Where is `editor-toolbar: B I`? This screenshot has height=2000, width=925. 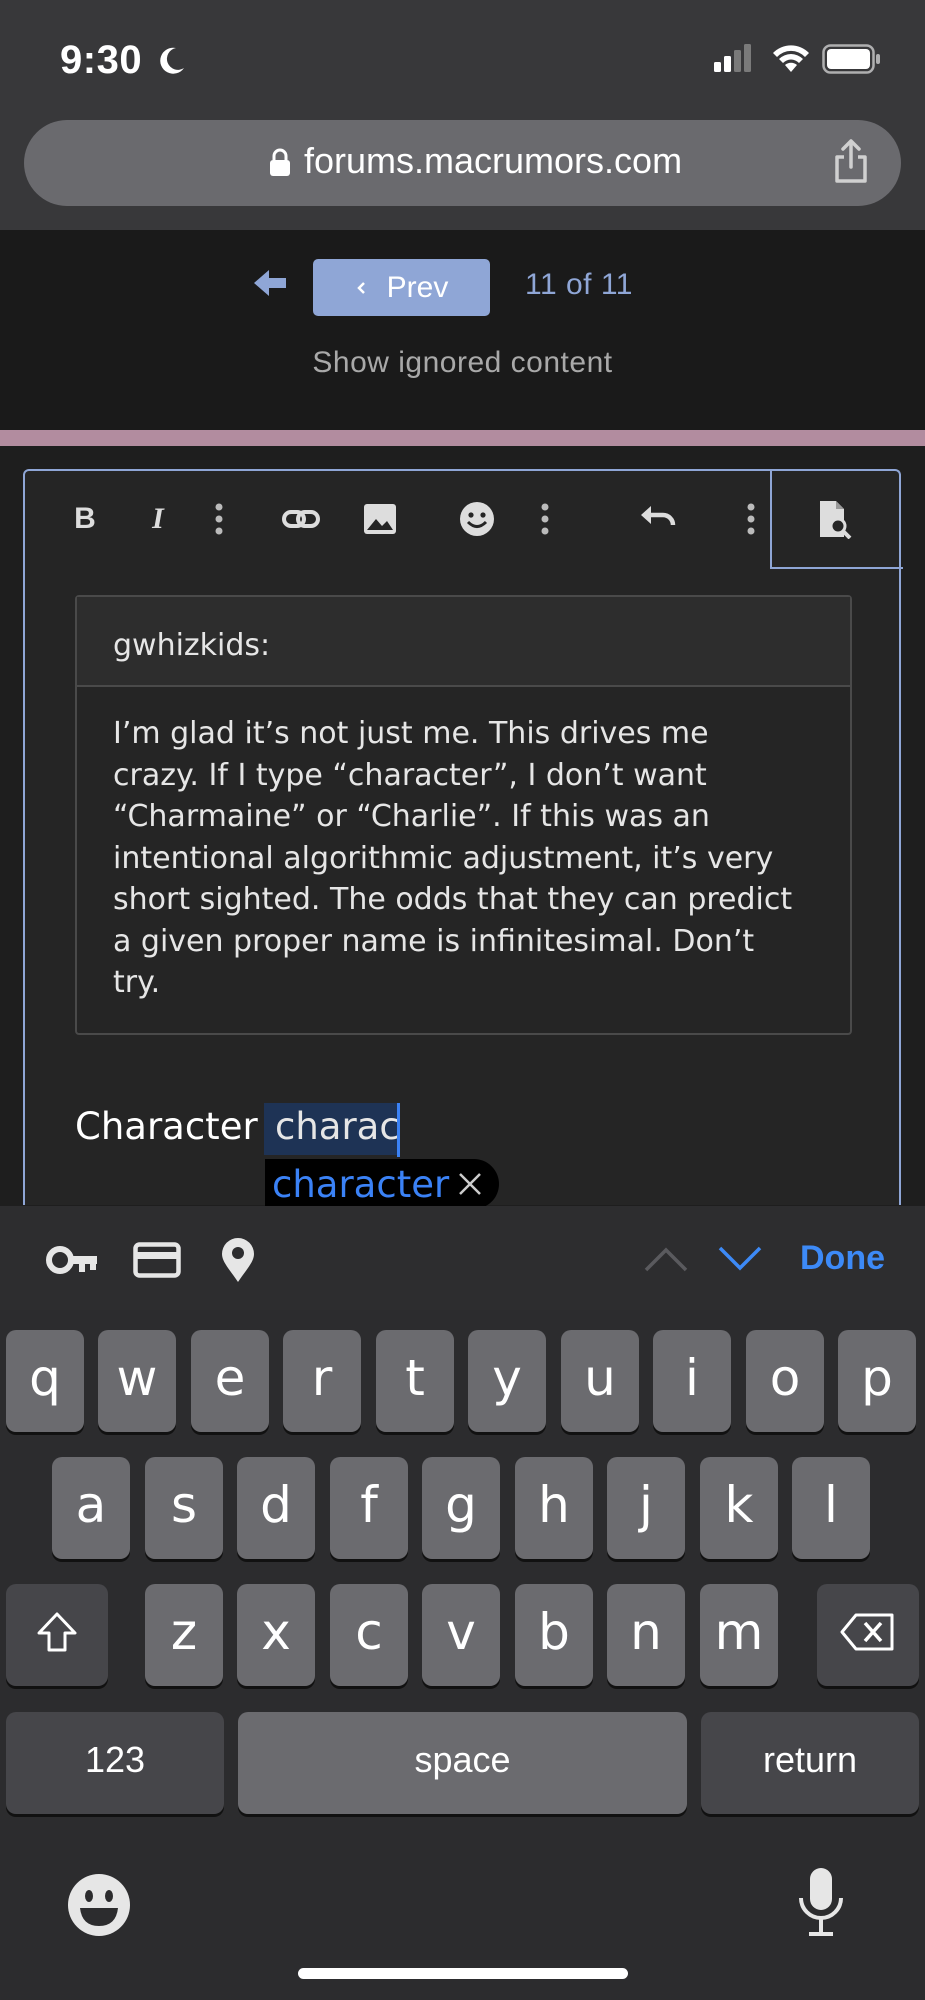
editor-toolbar: B I is located at coordinates (464, 519).